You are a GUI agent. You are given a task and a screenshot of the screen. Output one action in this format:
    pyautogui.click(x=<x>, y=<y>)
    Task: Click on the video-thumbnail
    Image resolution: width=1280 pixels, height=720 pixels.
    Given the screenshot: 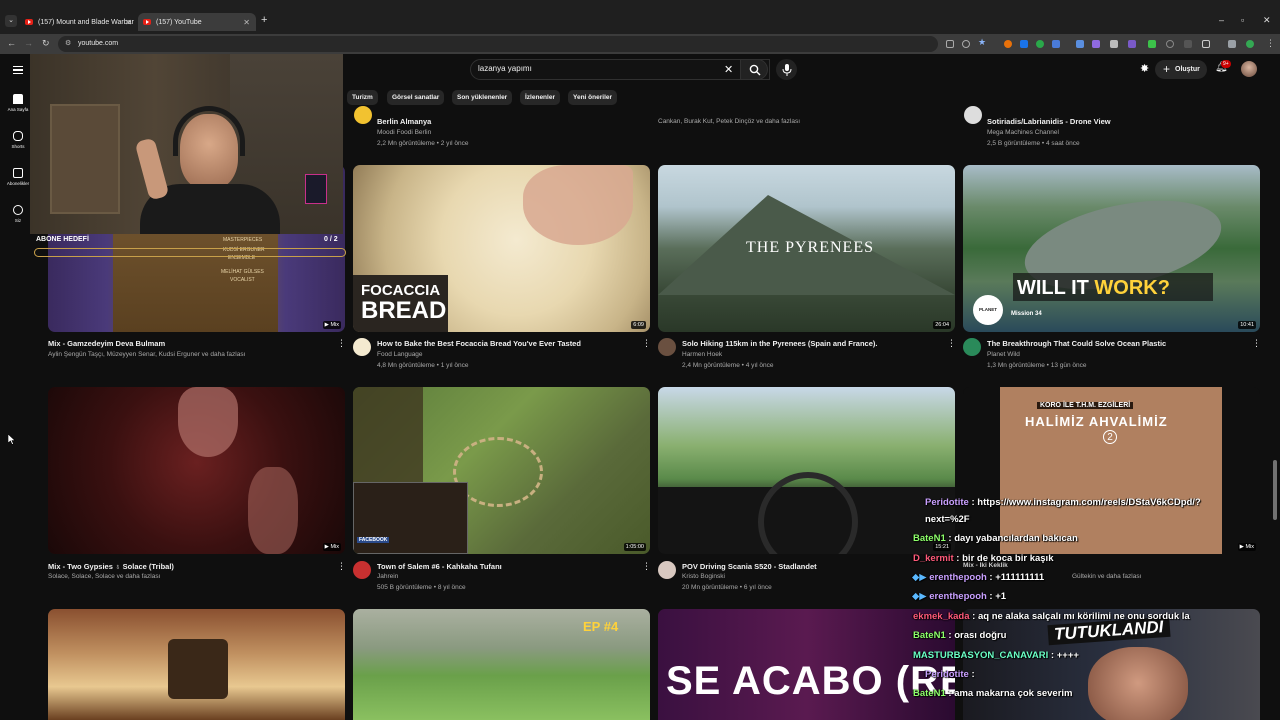 What is the action you would take?
    pyautogui.click(x=196, y=664)
    